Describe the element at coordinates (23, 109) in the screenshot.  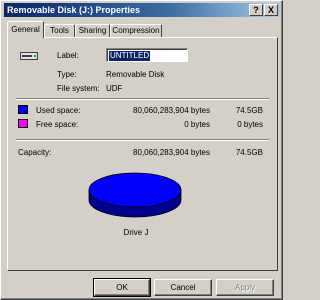
I see `used-space-swatch` at that location.